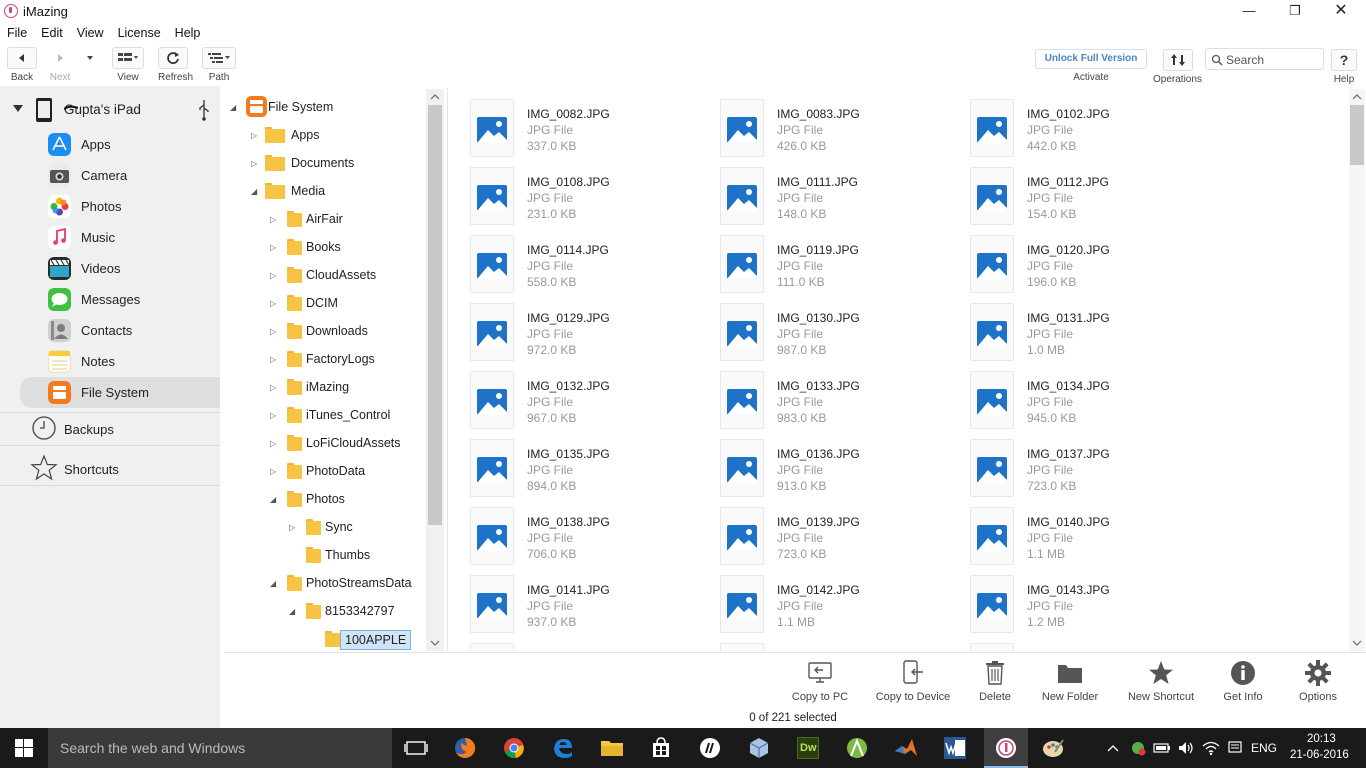 This screenshot has width=1366, height=768. What do you see at coordinates (128, 65) in the screenshot?
I see `view-button: View` at bounding box center [128, 65].